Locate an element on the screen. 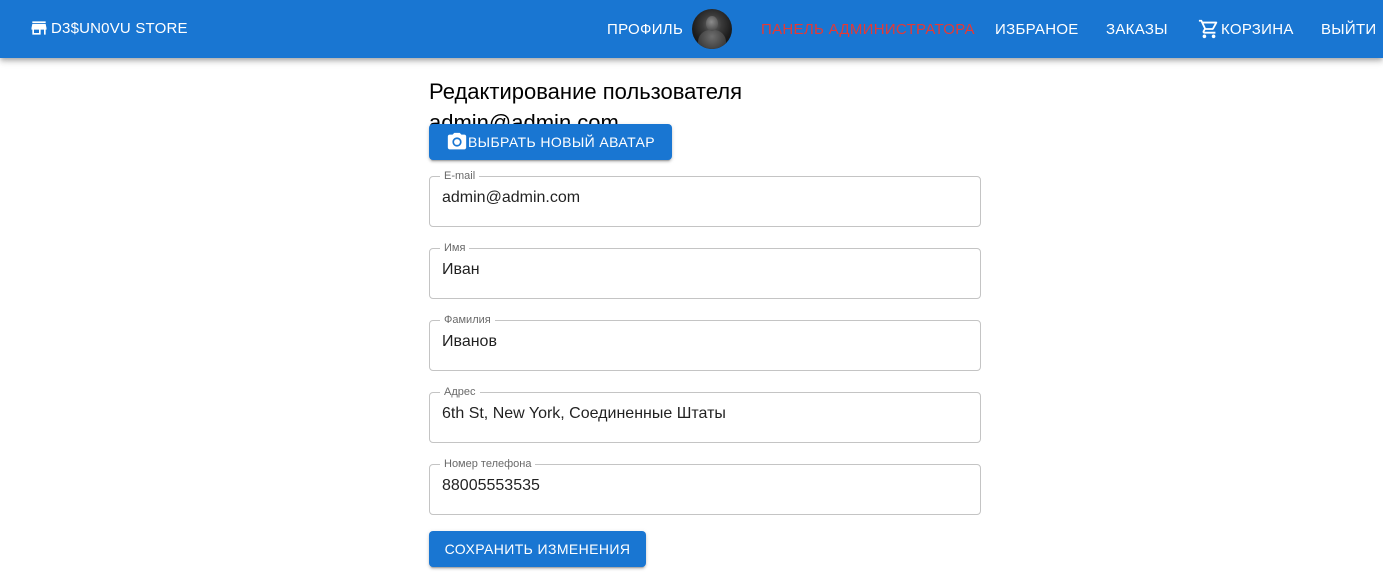 Image resolution: width=1383 pixels, height=581 pixels. first-name-field-label: Имя is located at coordinates (455, 248).